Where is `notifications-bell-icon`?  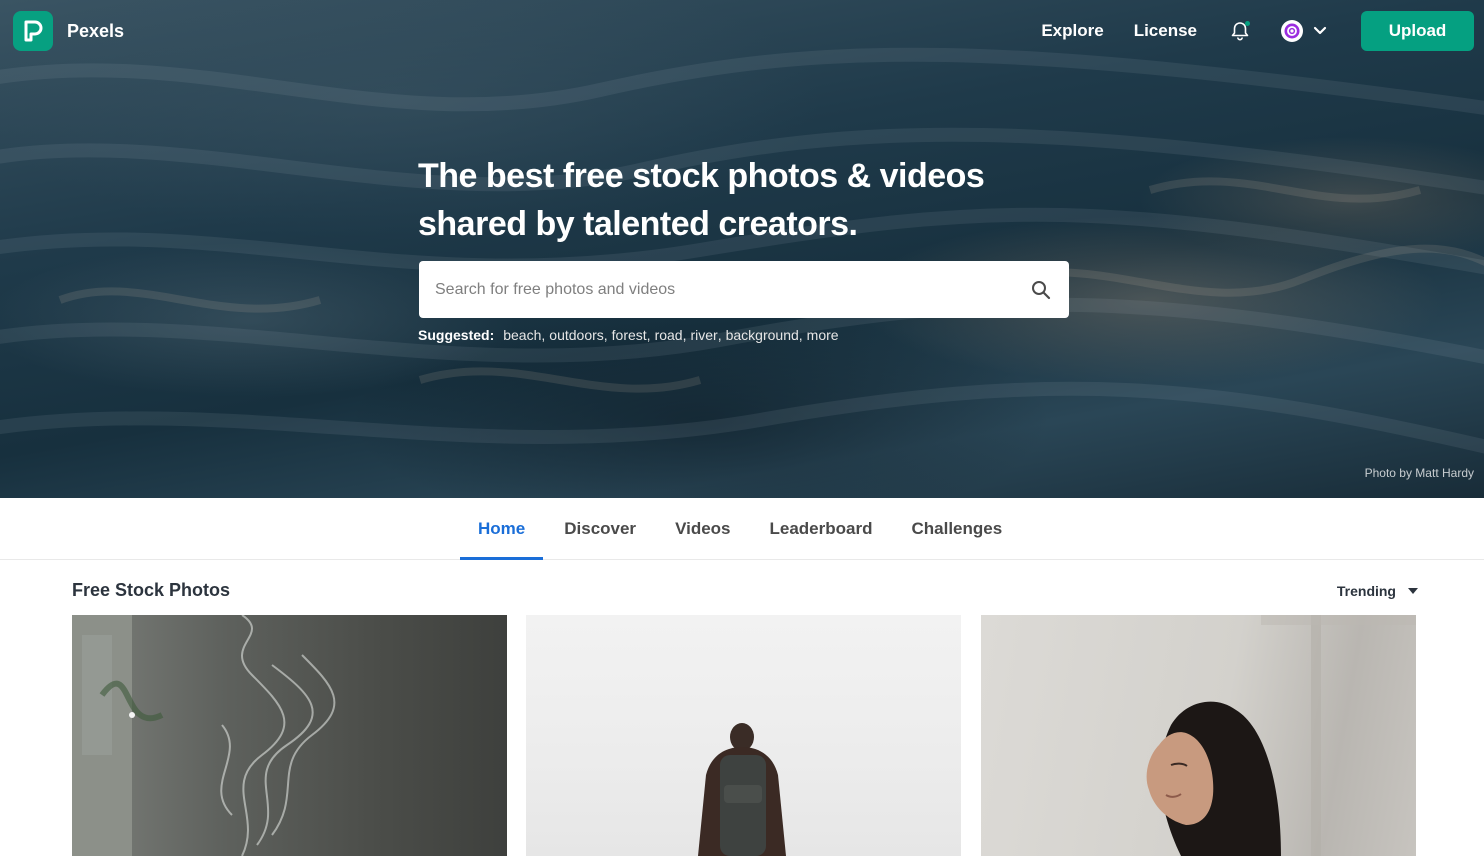
notifications-bell-icon is located at coordinates (1240, 31).